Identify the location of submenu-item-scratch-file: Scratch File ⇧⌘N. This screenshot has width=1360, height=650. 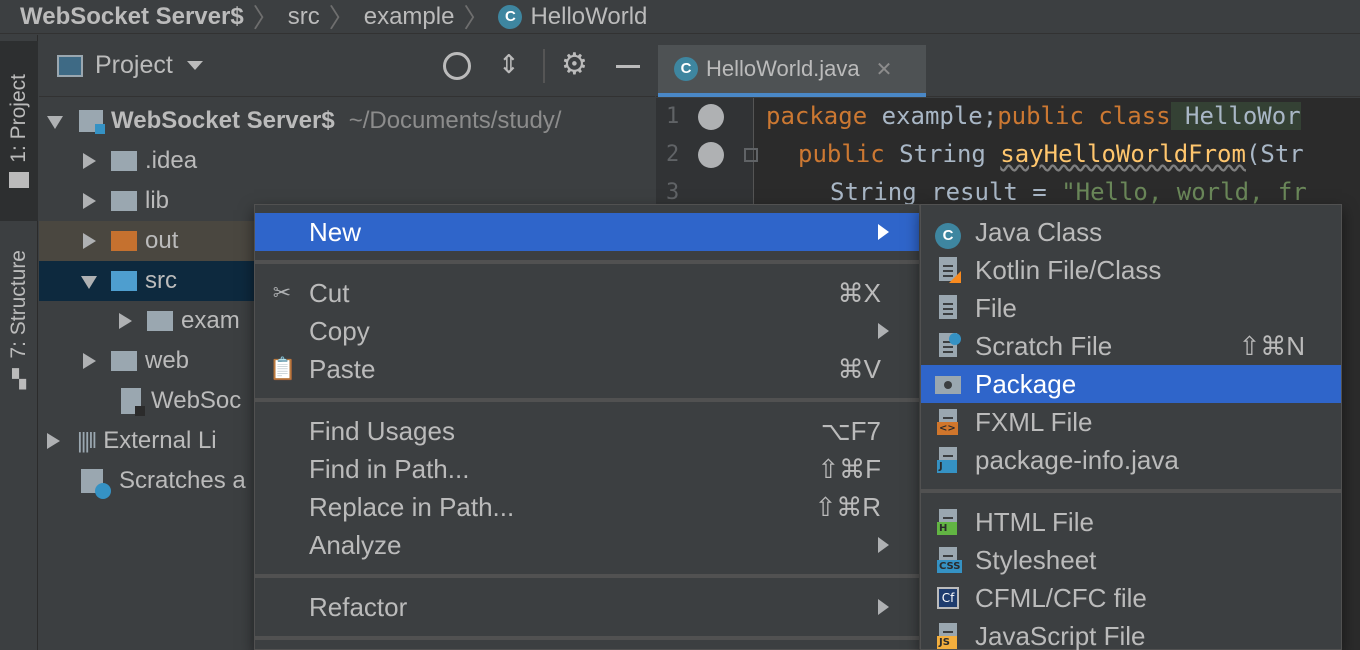
(1131, 346).